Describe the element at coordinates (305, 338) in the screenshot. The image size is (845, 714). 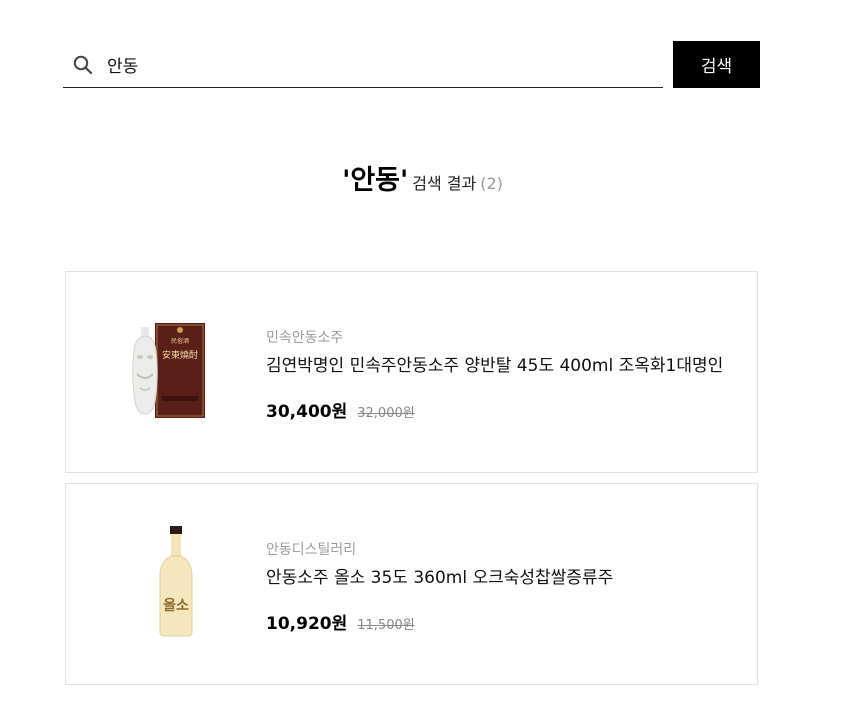
I see `product-brand: 민속안동소주` at that location.